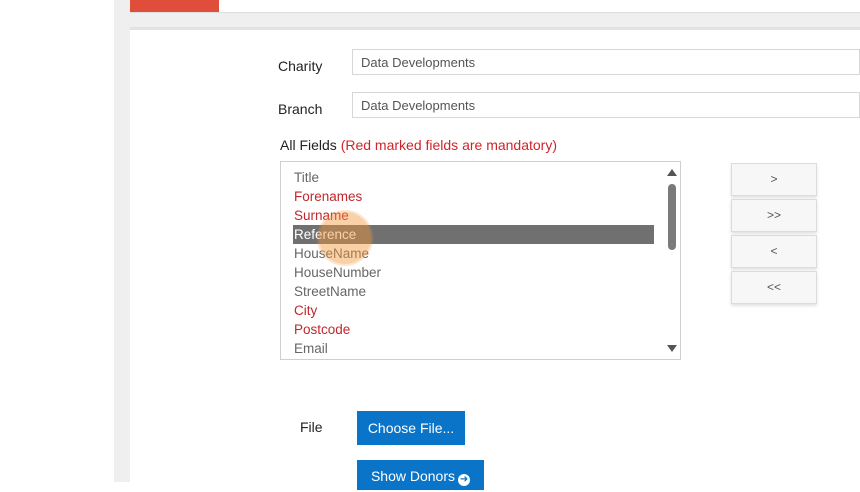 Image resolution: width=860 pixels, height=492 pixels. Describe the element at coordinates (473, 196) in the screenshot. I see `field-option: Forenames` at that location.